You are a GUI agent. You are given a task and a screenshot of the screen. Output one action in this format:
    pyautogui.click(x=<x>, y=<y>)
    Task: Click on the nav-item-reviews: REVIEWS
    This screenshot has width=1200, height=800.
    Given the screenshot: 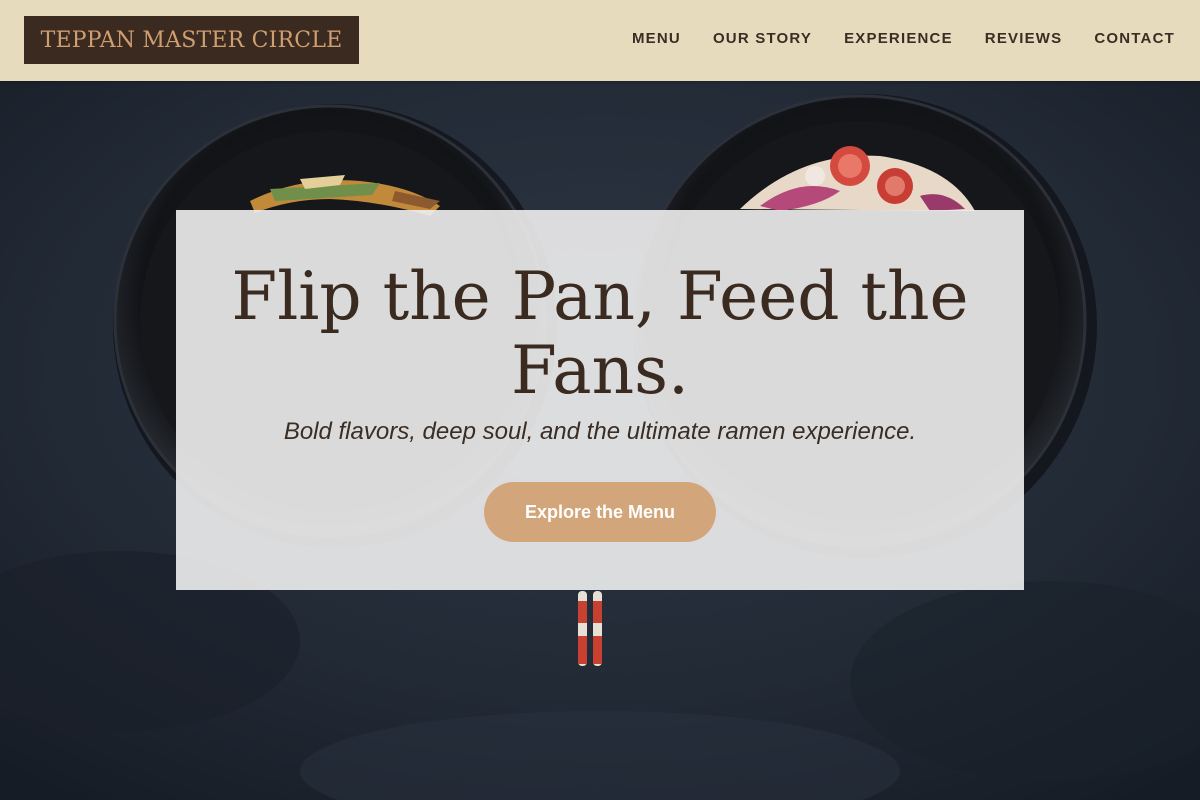 What is the action you would take?
    pyautogui.click(x=1024, y=38)
    